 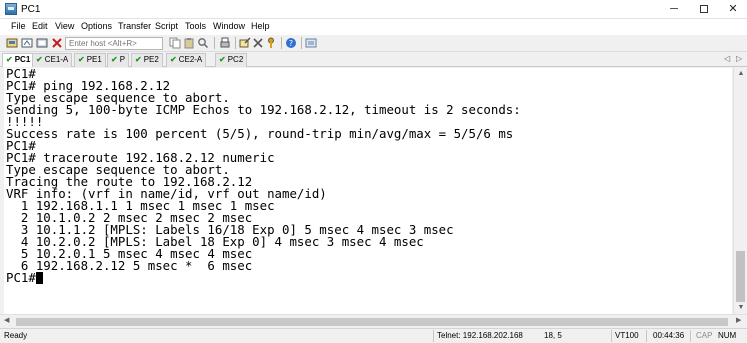 What do you see at coordinates (229, 26) in the screenshot?
I see `menu-window: Window` at bounding box center [229, 26].